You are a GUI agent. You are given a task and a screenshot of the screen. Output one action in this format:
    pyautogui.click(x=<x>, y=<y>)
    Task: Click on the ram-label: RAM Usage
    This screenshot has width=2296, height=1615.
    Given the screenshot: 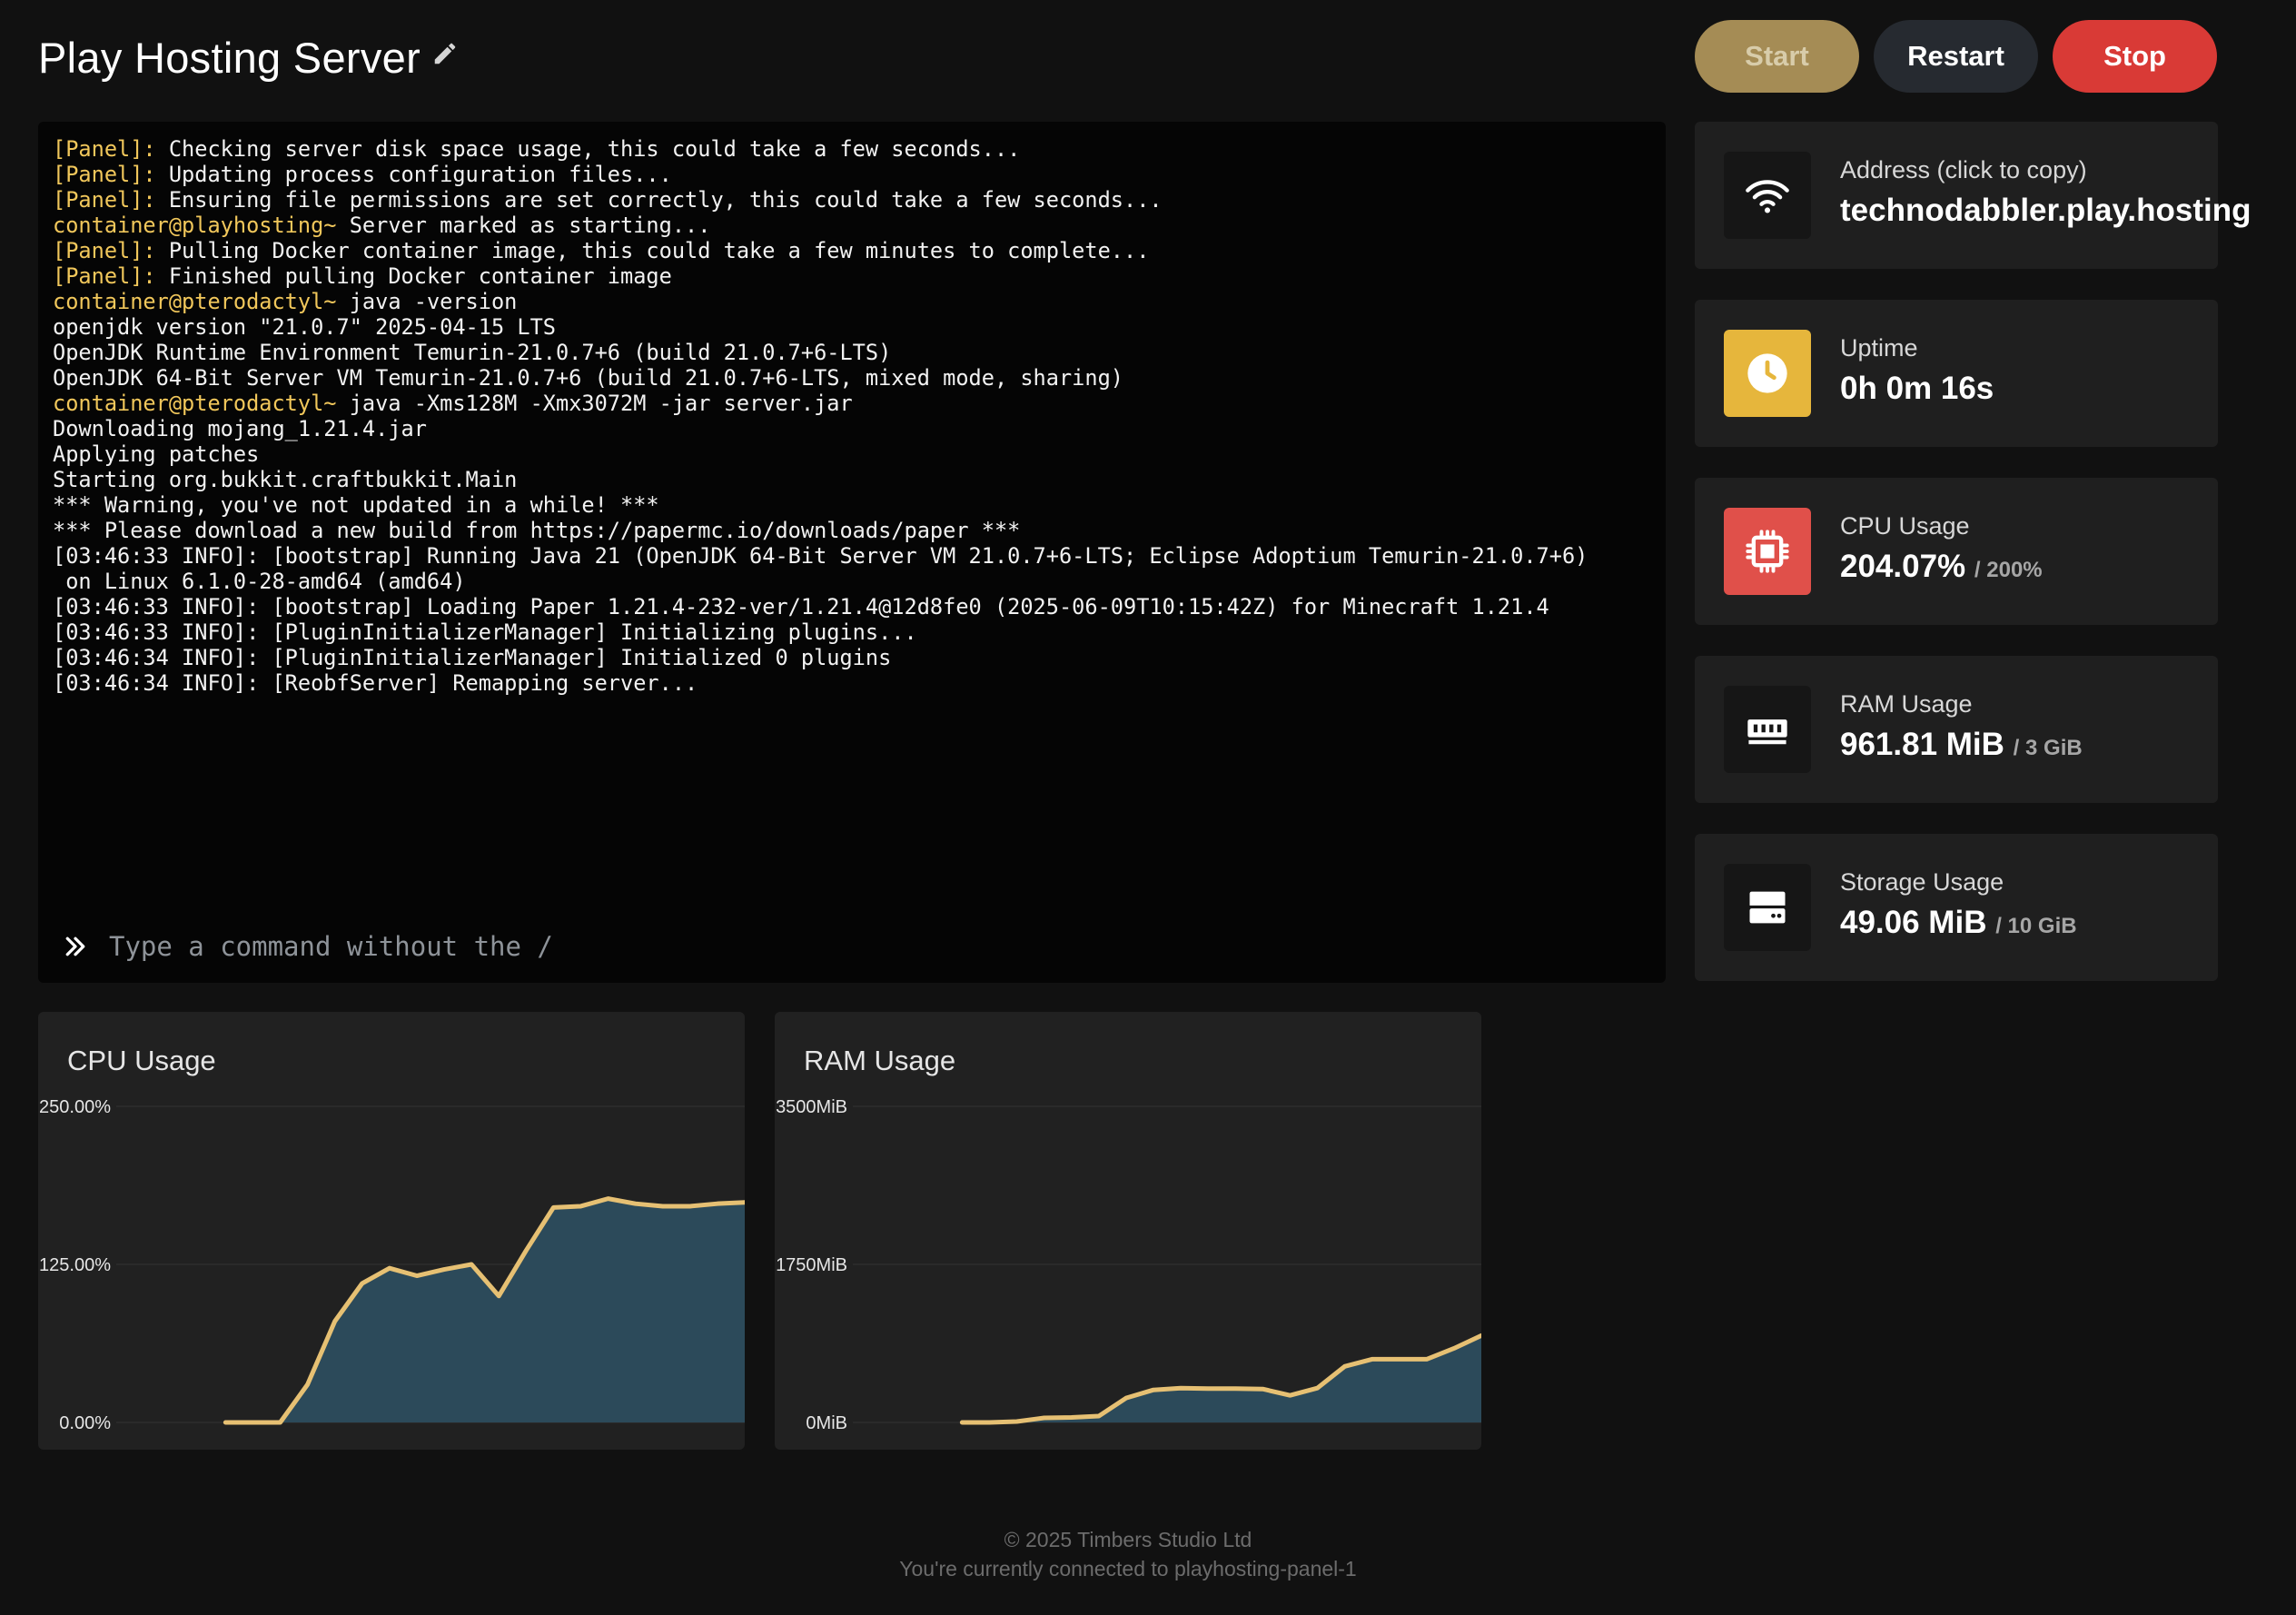 What is the action you would take?
    pyautogui.click(x=1906, y=704)
    